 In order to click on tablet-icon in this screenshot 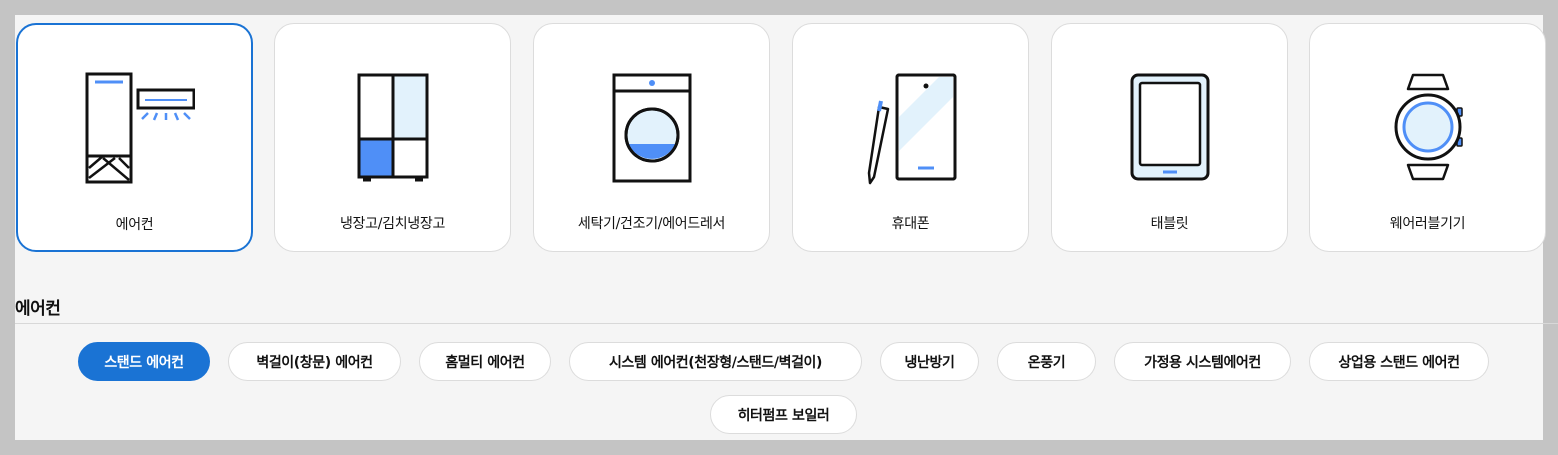, I will do `click(1169, 127)`.